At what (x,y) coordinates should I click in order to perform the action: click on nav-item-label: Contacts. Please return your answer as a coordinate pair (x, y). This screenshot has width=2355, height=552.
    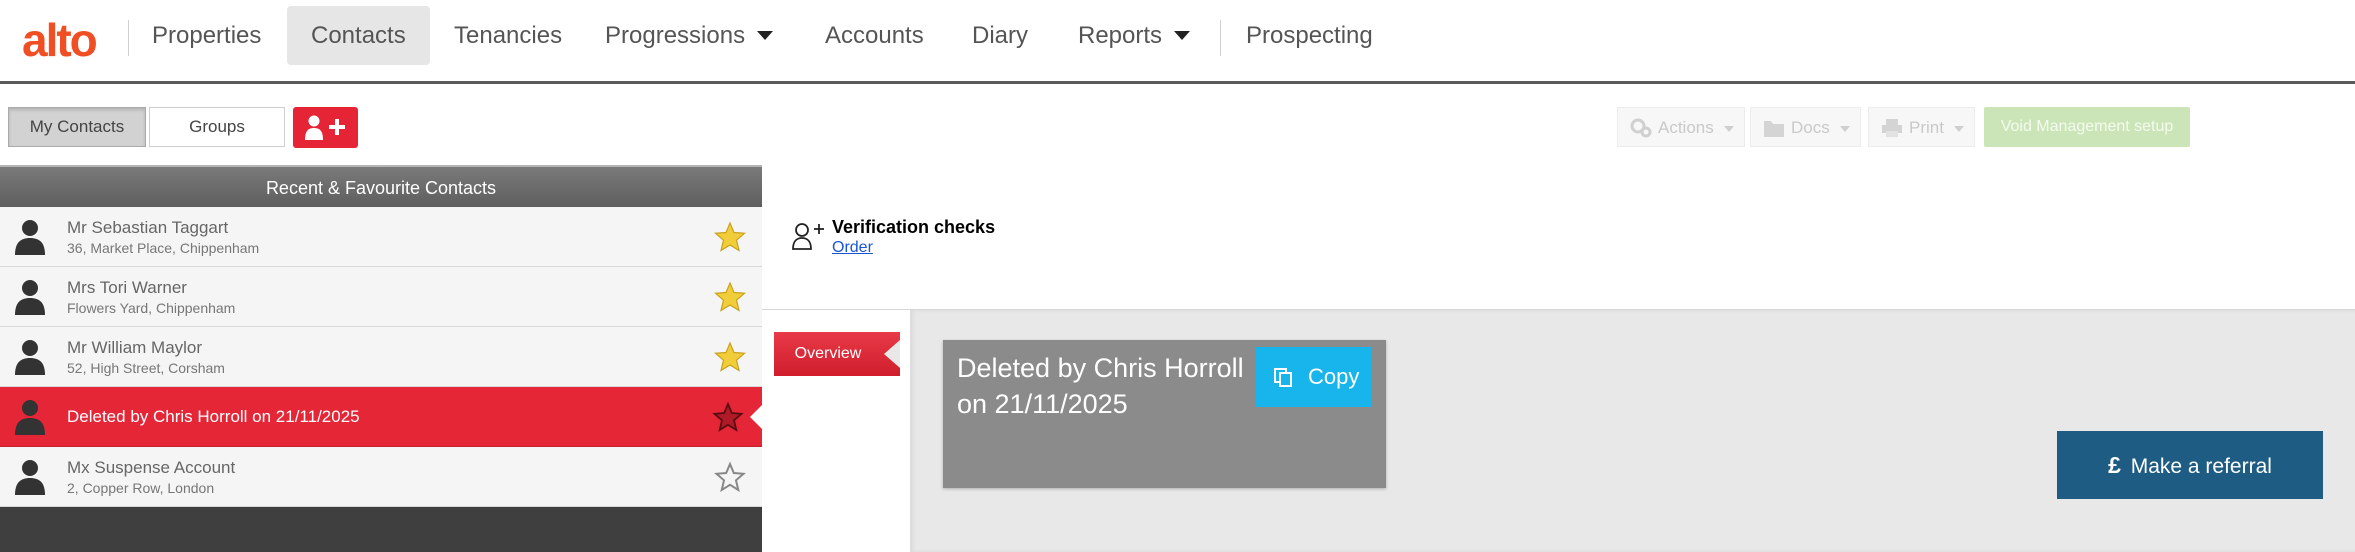
    Looking at the image, I should click on (358, 35).